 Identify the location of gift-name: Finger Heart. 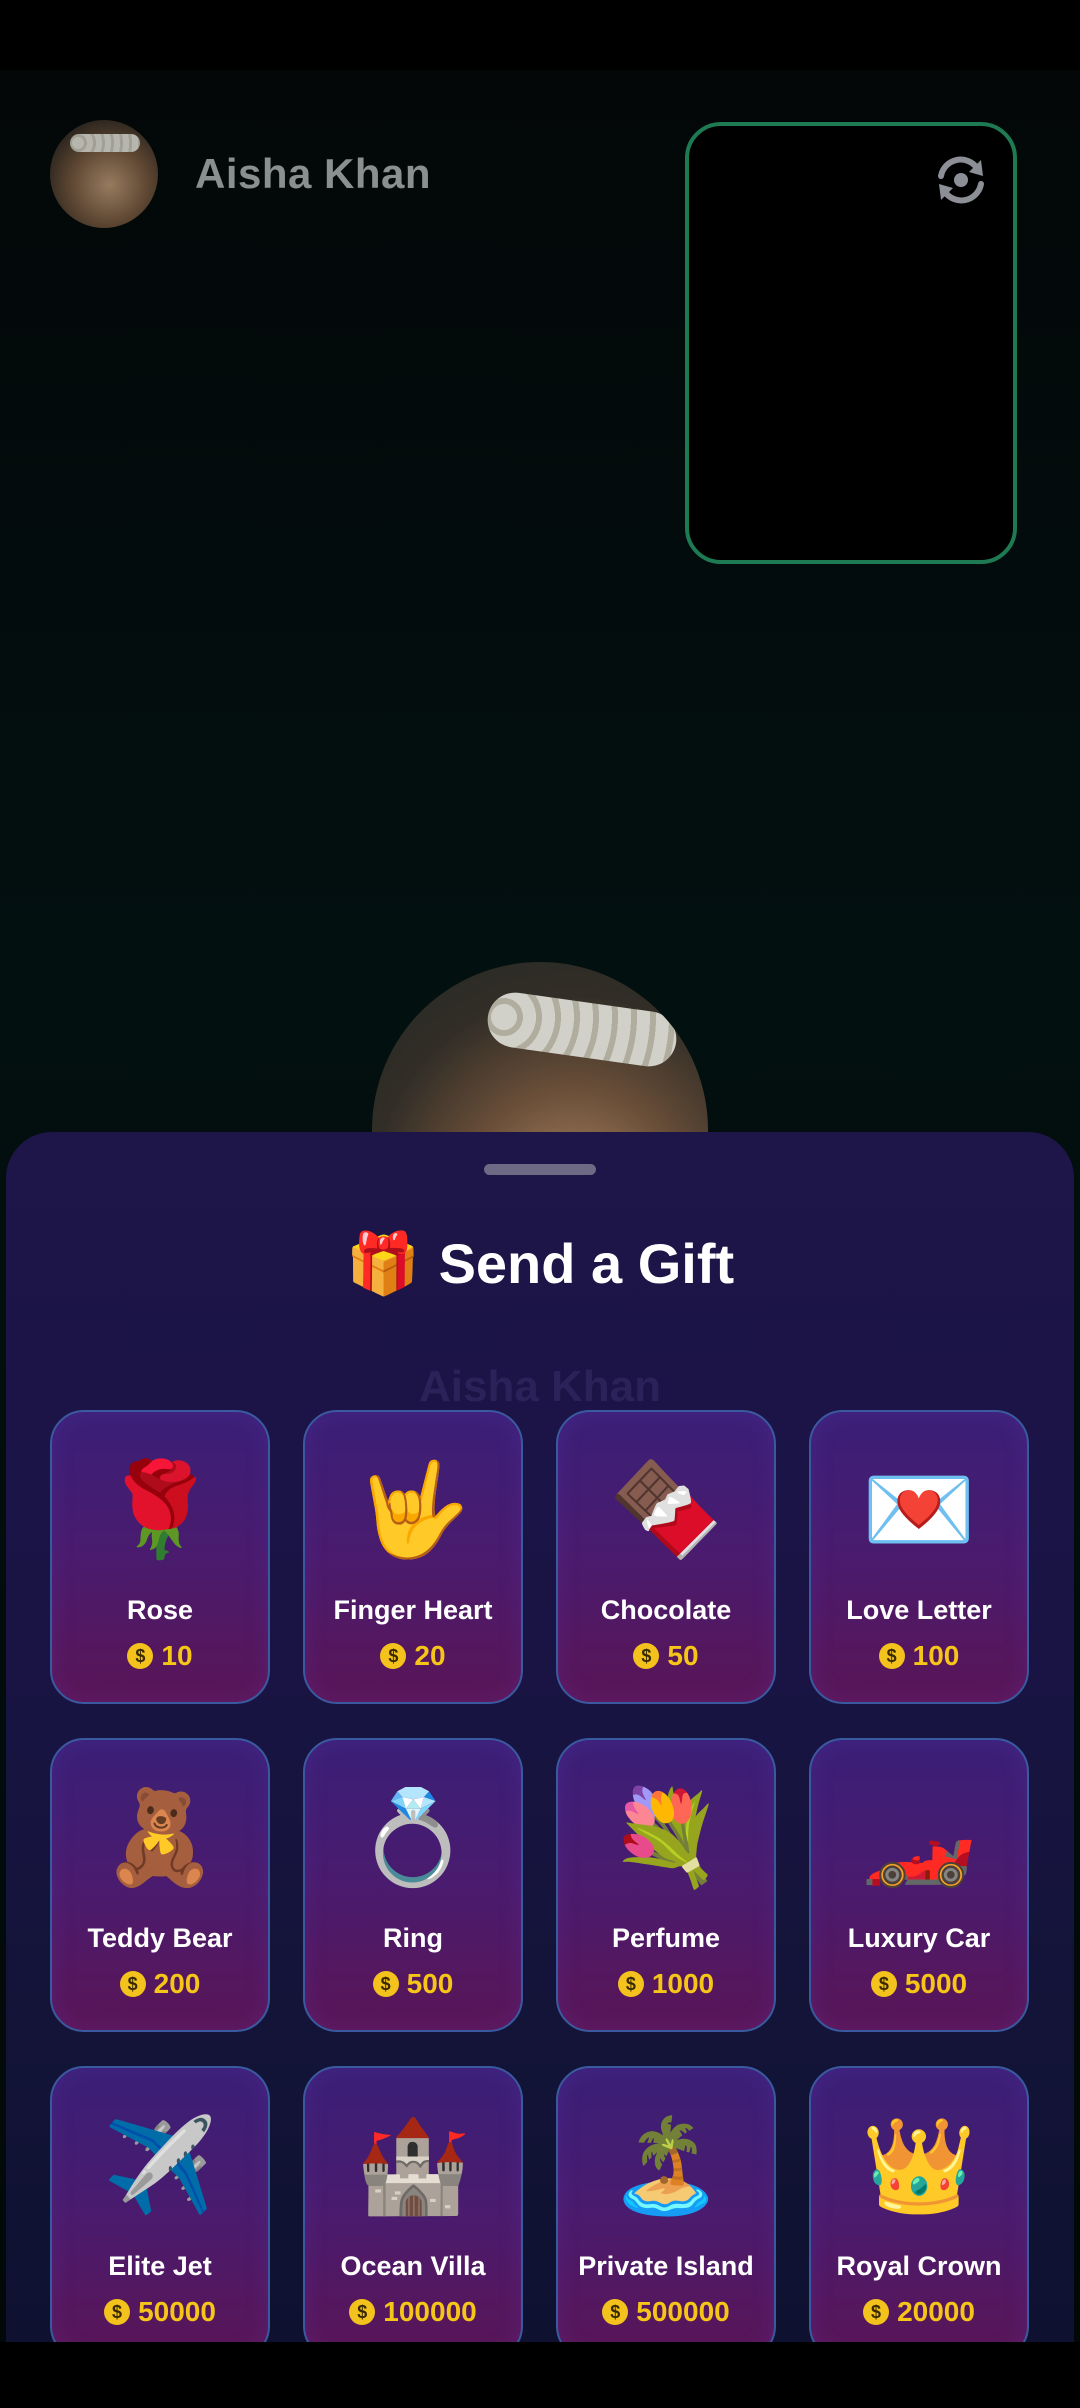
(413, 1610).